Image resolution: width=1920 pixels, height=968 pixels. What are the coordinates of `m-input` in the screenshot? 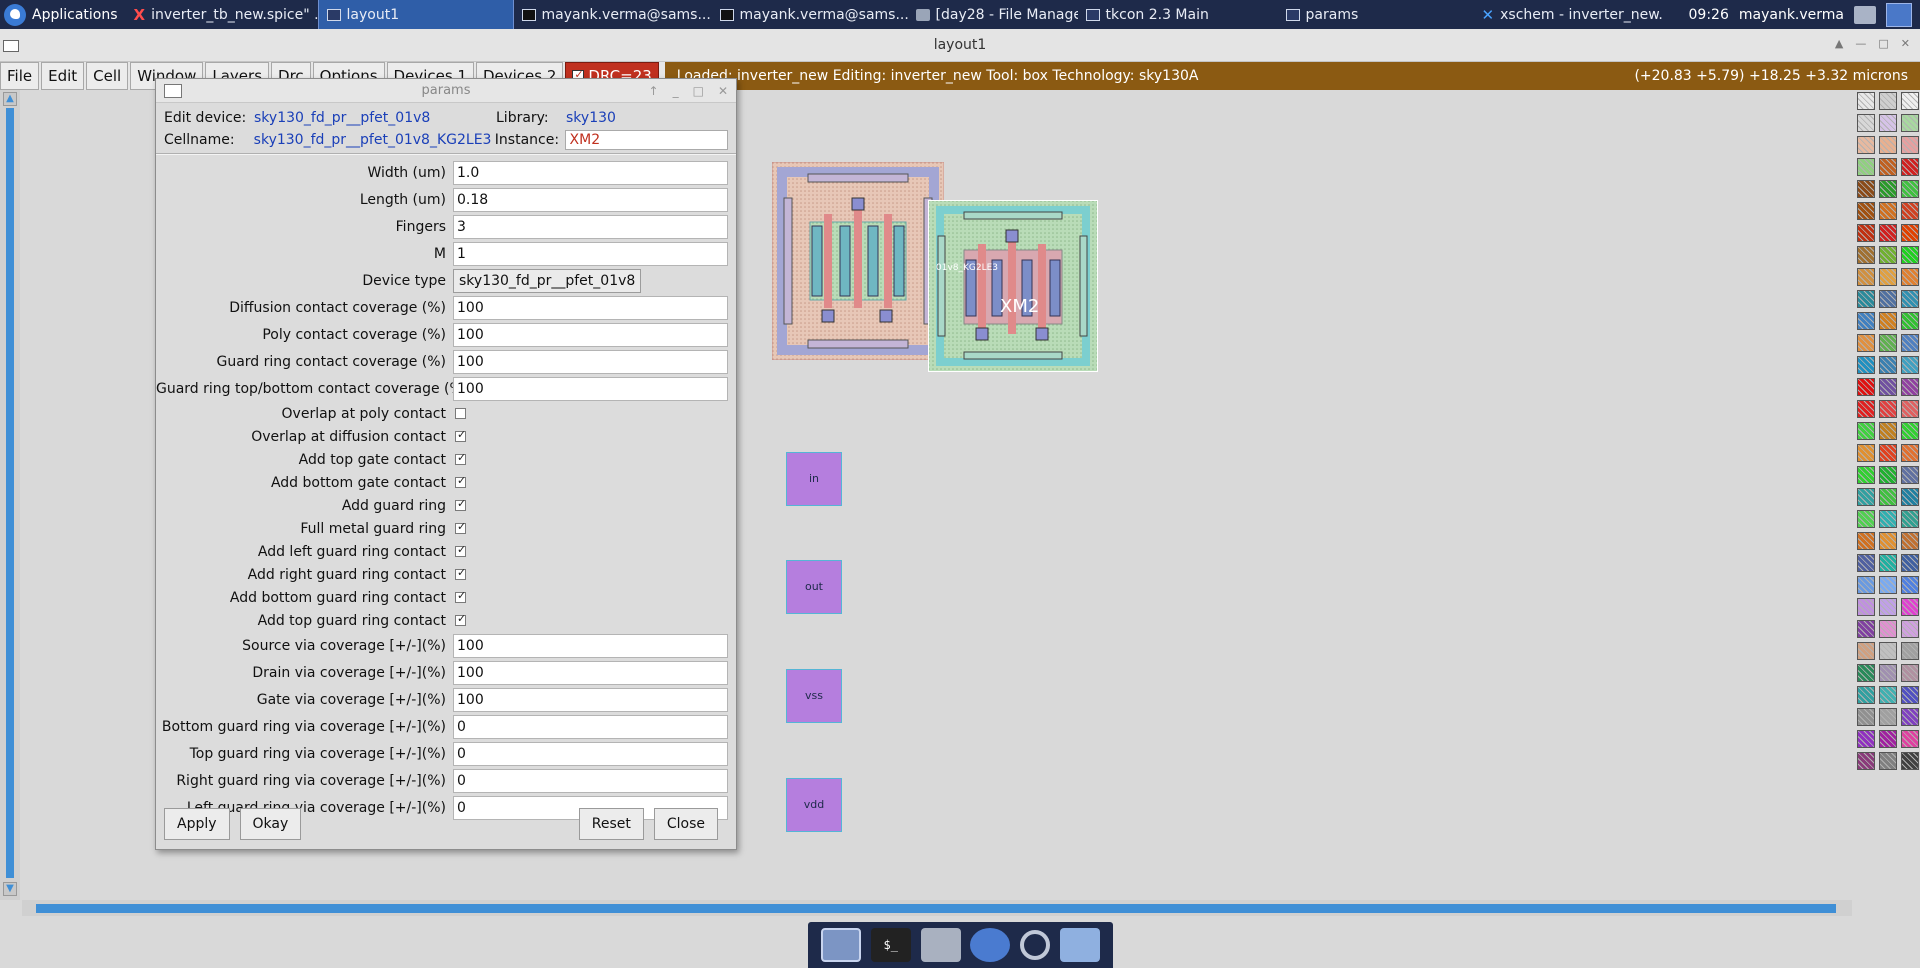 It's located at (590, 253).